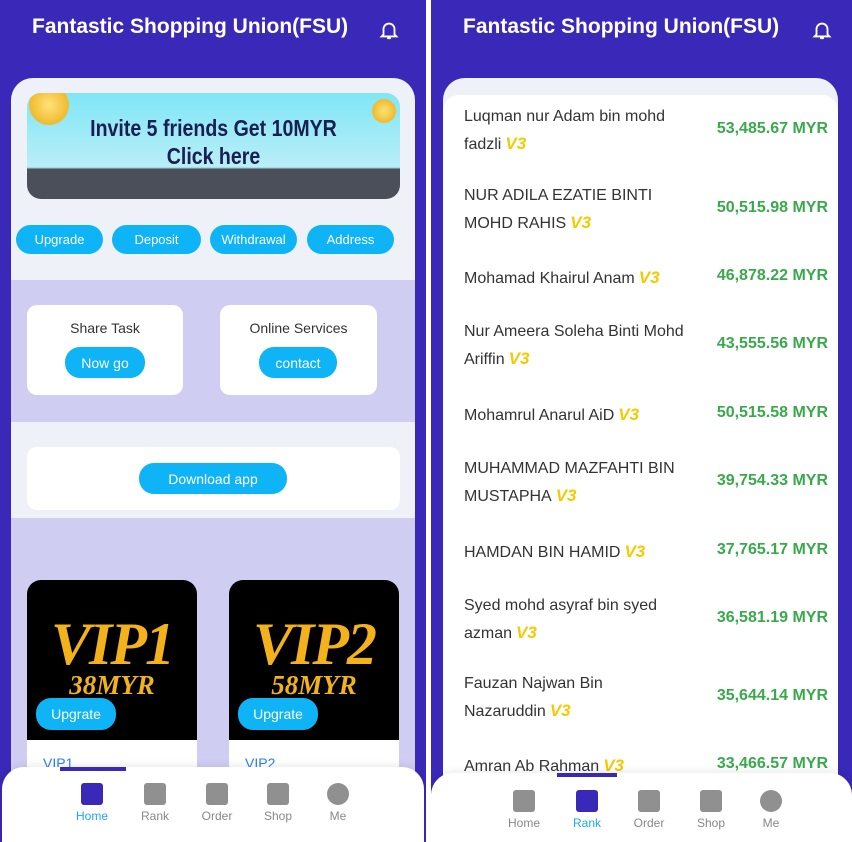 This screenshot has width=852, height=842. What do you see at coordinates (105, 362) in the screenshot?
I see `now-go-button: Now go` at bounding box center [105, 362].